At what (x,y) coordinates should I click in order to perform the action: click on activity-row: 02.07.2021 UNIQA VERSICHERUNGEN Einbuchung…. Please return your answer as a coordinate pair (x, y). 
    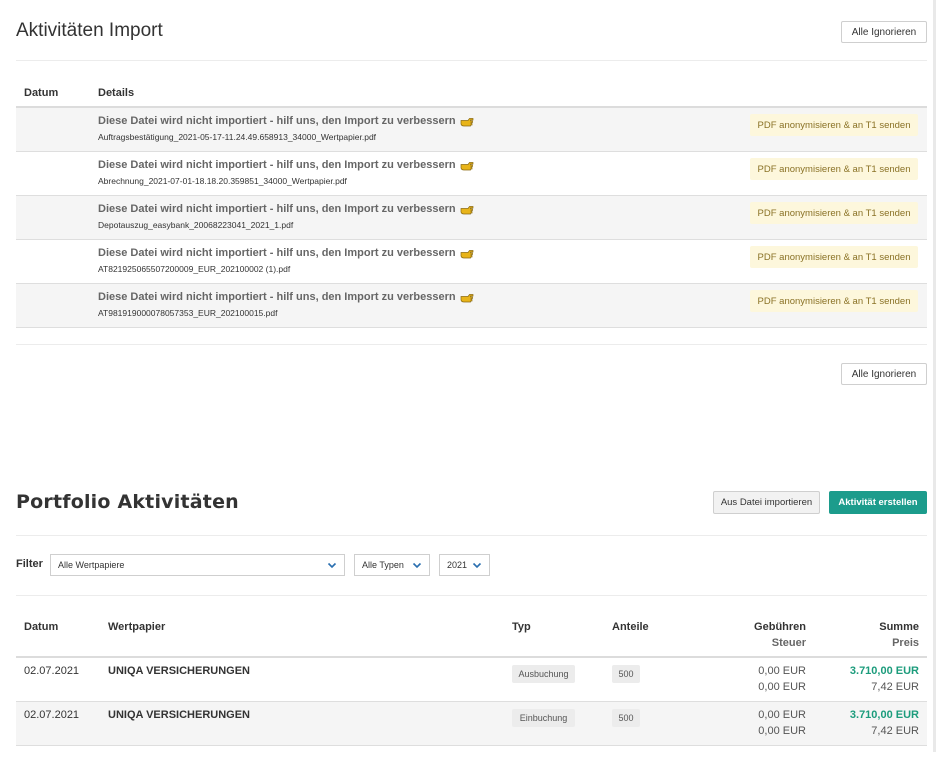
    Looking at the image, I should click on (471, 724).